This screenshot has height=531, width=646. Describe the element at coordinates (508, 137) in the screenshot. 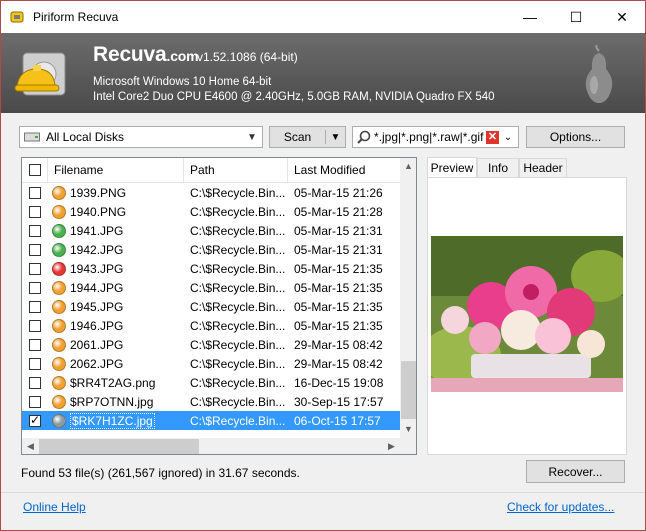

I see `filter-dropdown-icon: ⌄` at that location.